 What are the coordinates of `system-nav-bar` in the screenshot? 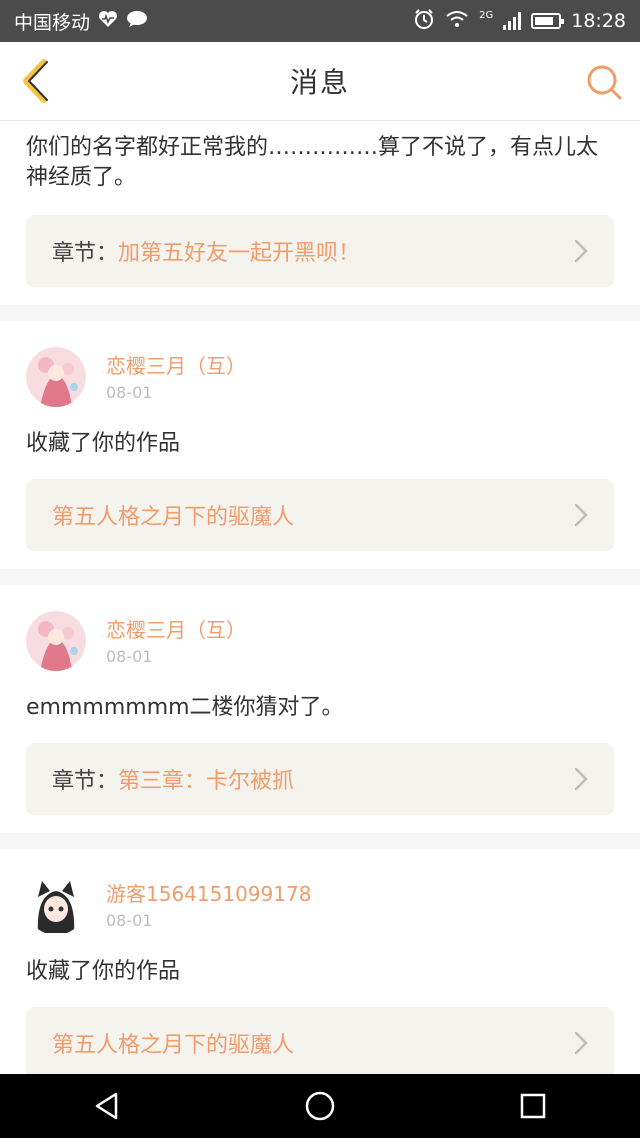 It's located at (320, 1106).